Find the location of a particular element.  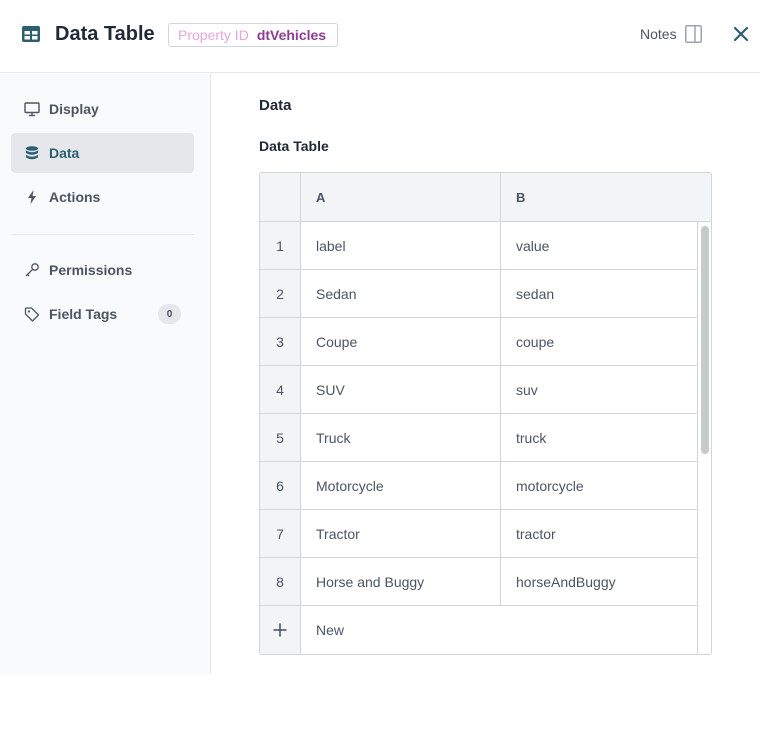

scrollbar-track is located at coordinates (704, 438).